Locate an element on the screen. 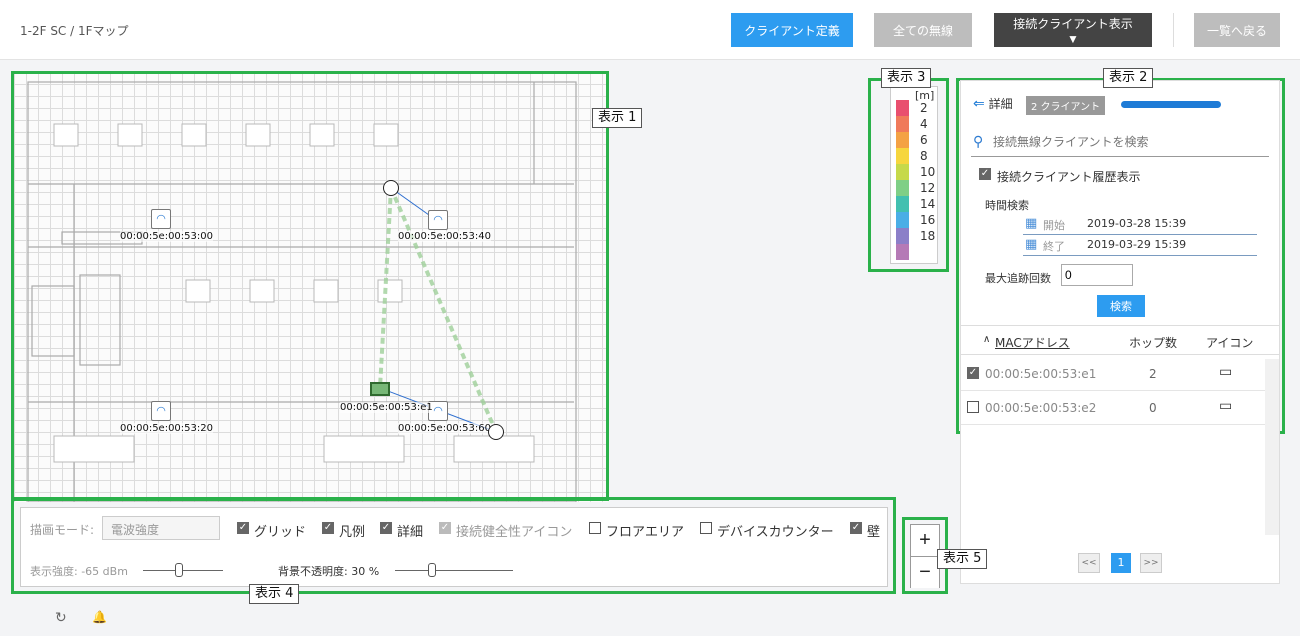 The image size is (1300, 636). legend-item is located at coordinates (916, 252).